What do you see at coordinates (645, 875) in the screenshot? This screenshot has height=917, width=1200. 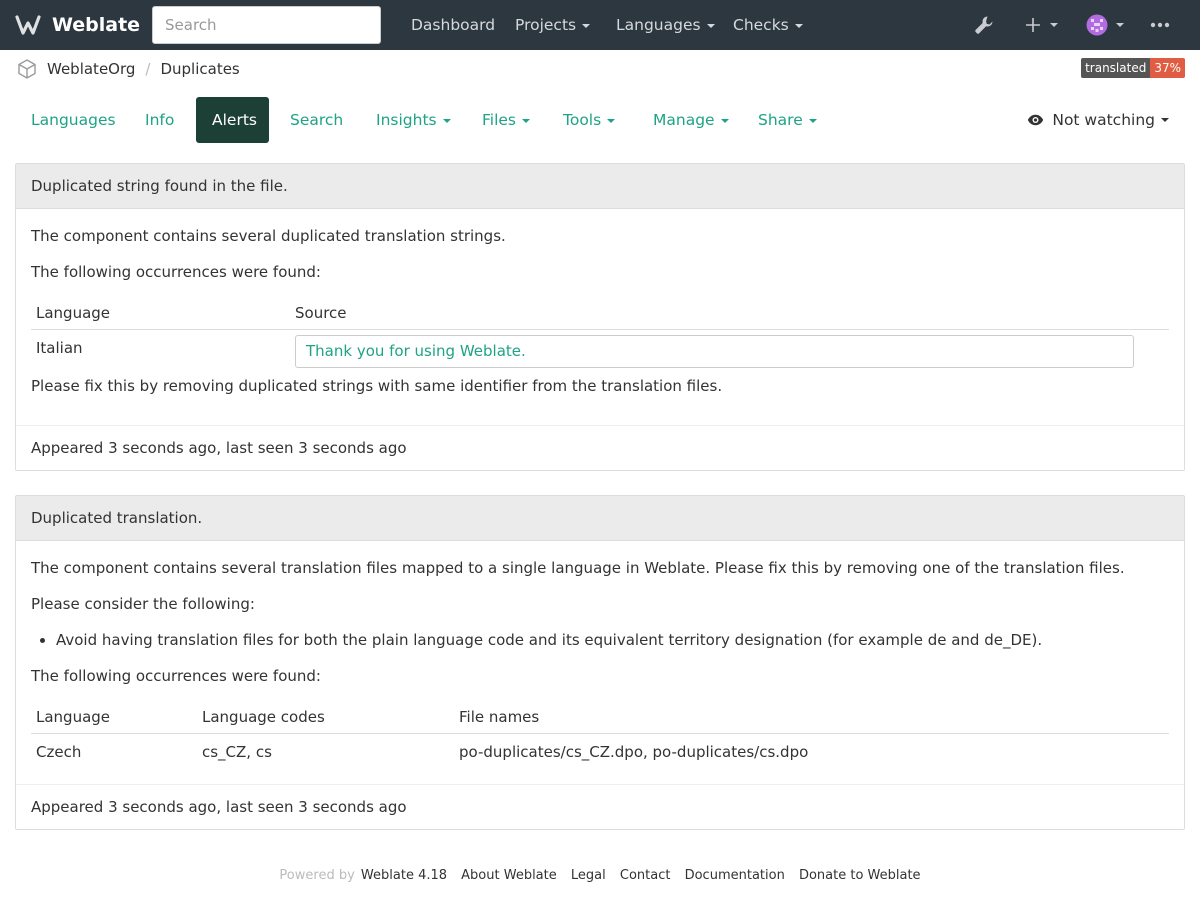 I see `footer-contact-link: Contact` at bounding box center [645, 875].